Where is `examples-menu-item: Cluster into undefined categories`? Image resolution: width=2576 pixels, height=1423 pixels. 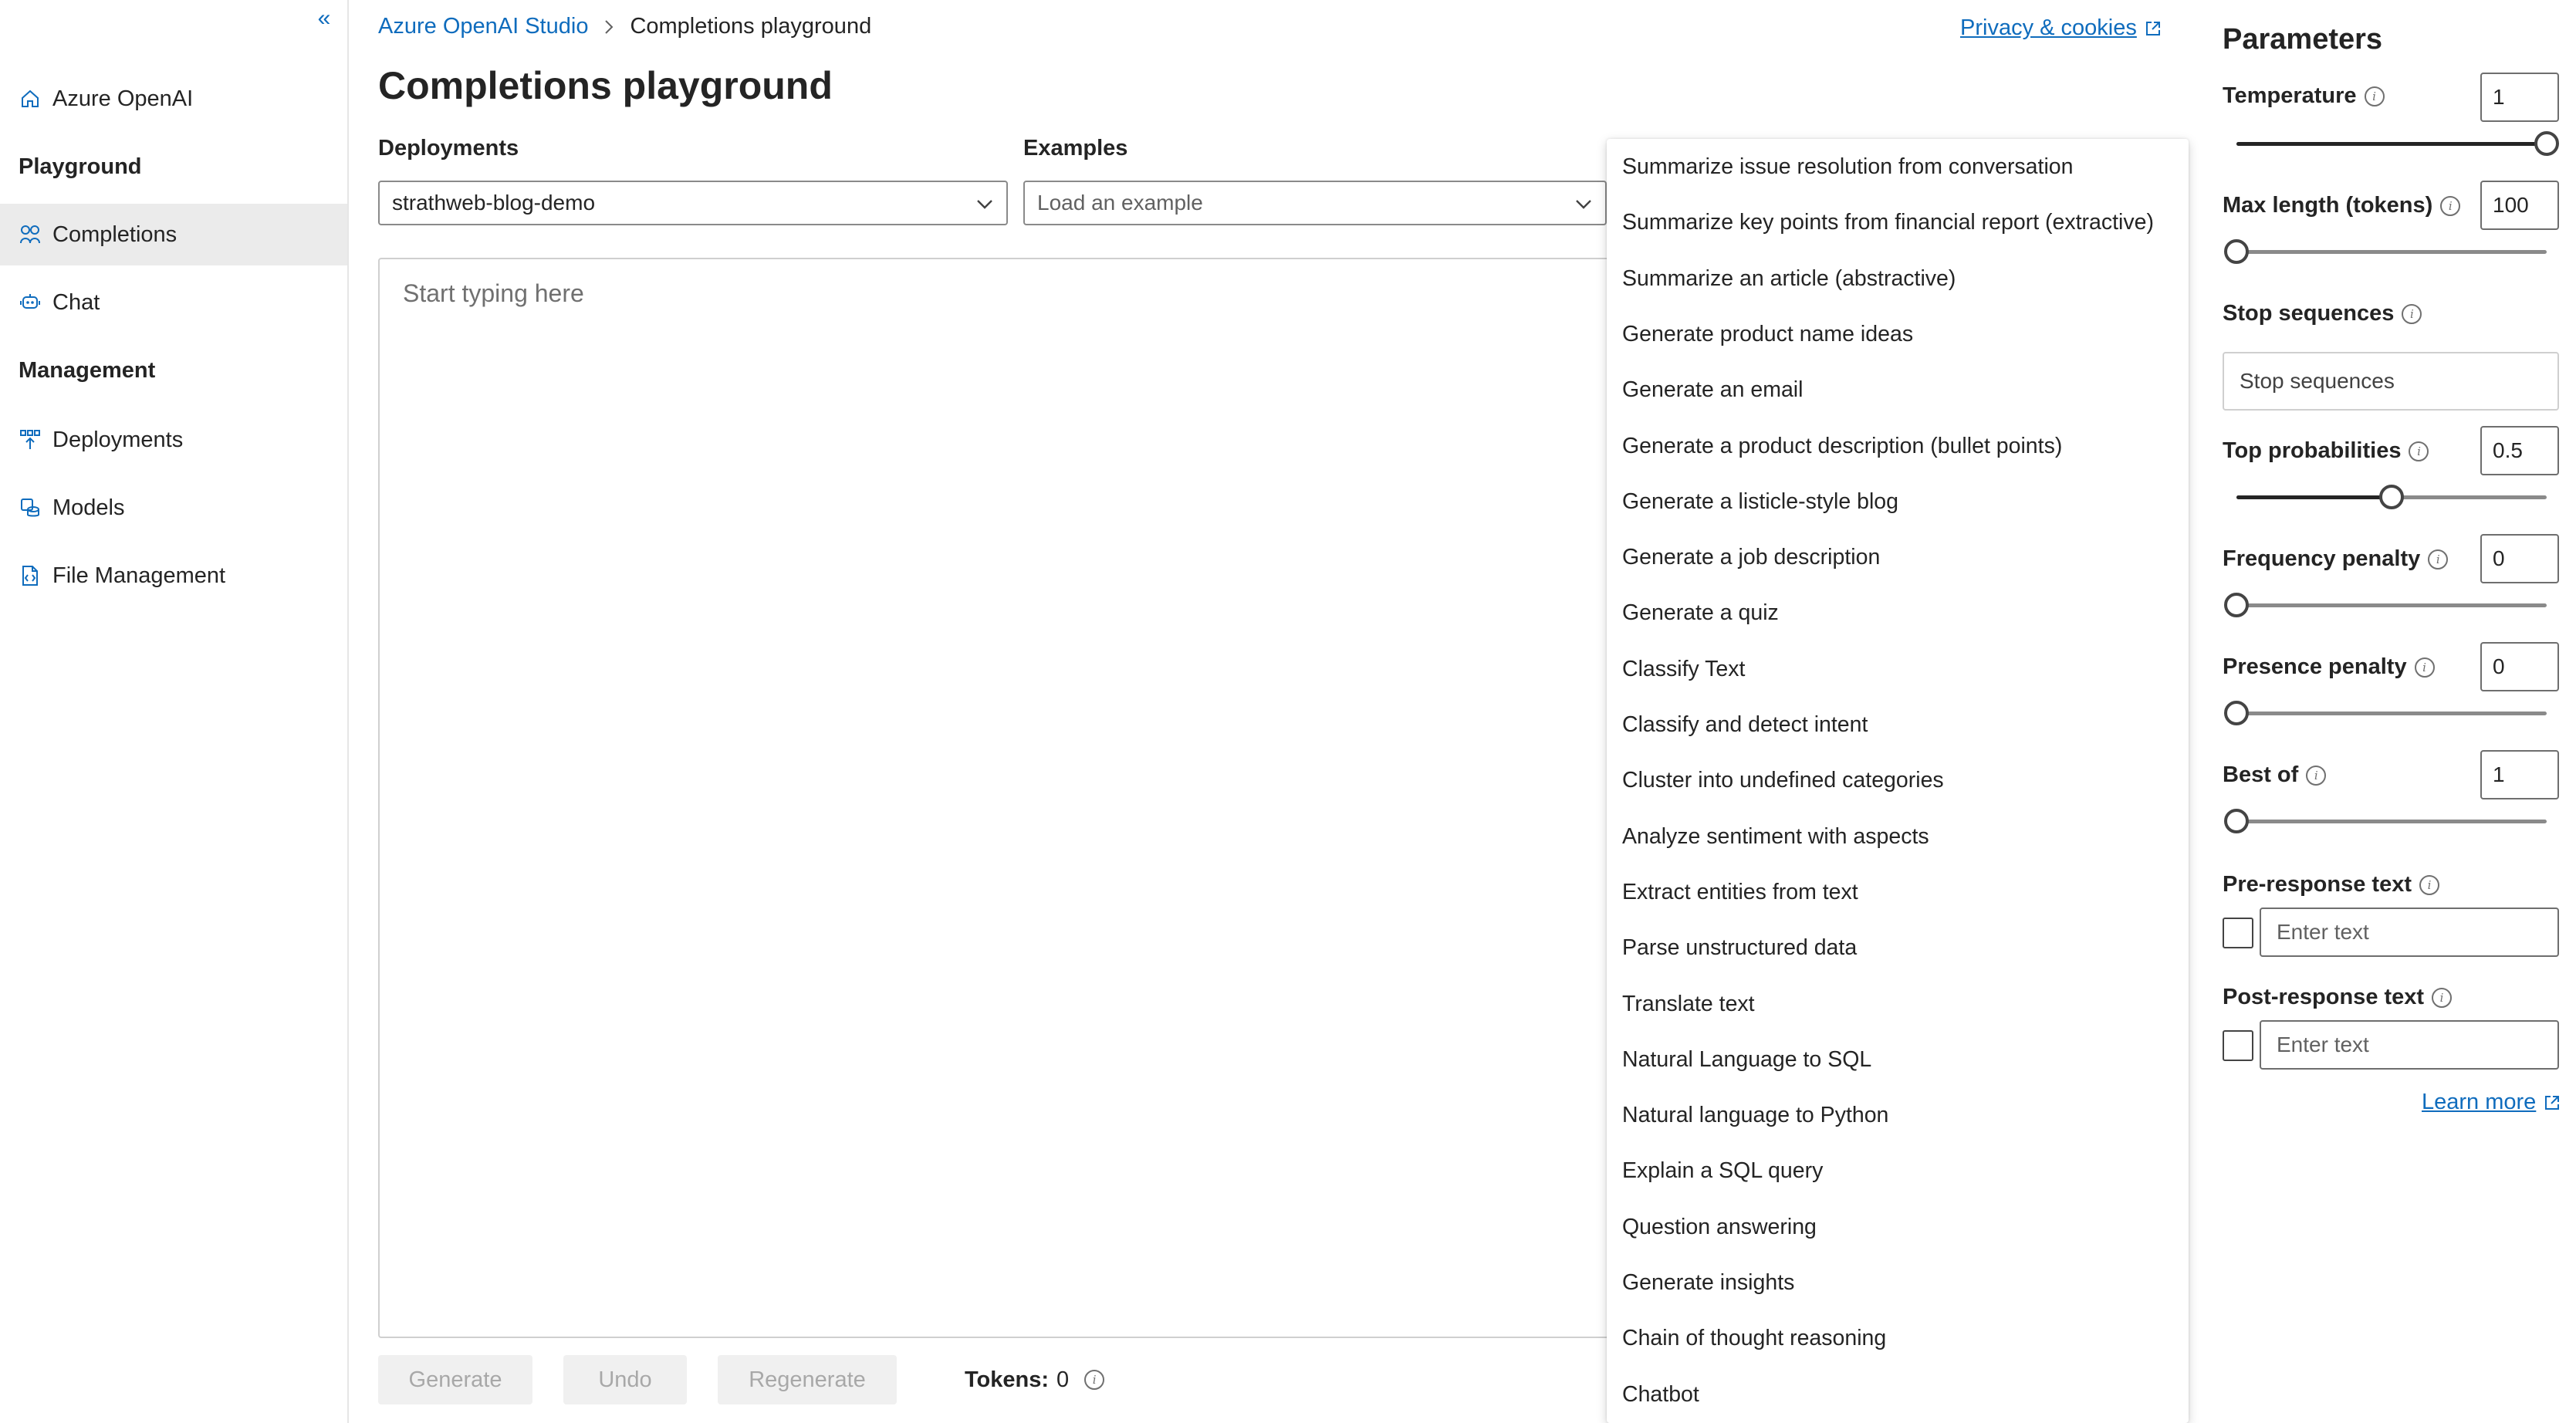 examples-menu-item: Cluster into undefined categories is located at coordinates (1900, 780).